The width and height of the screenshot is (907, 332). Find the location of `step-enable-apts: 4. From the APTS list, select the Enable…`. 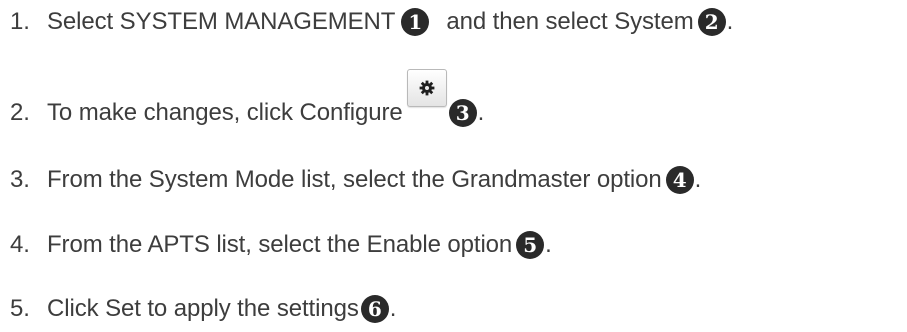

step-enable-apts: 4. From the APTS list, select the Enable… is located at coordinates (281, 245).